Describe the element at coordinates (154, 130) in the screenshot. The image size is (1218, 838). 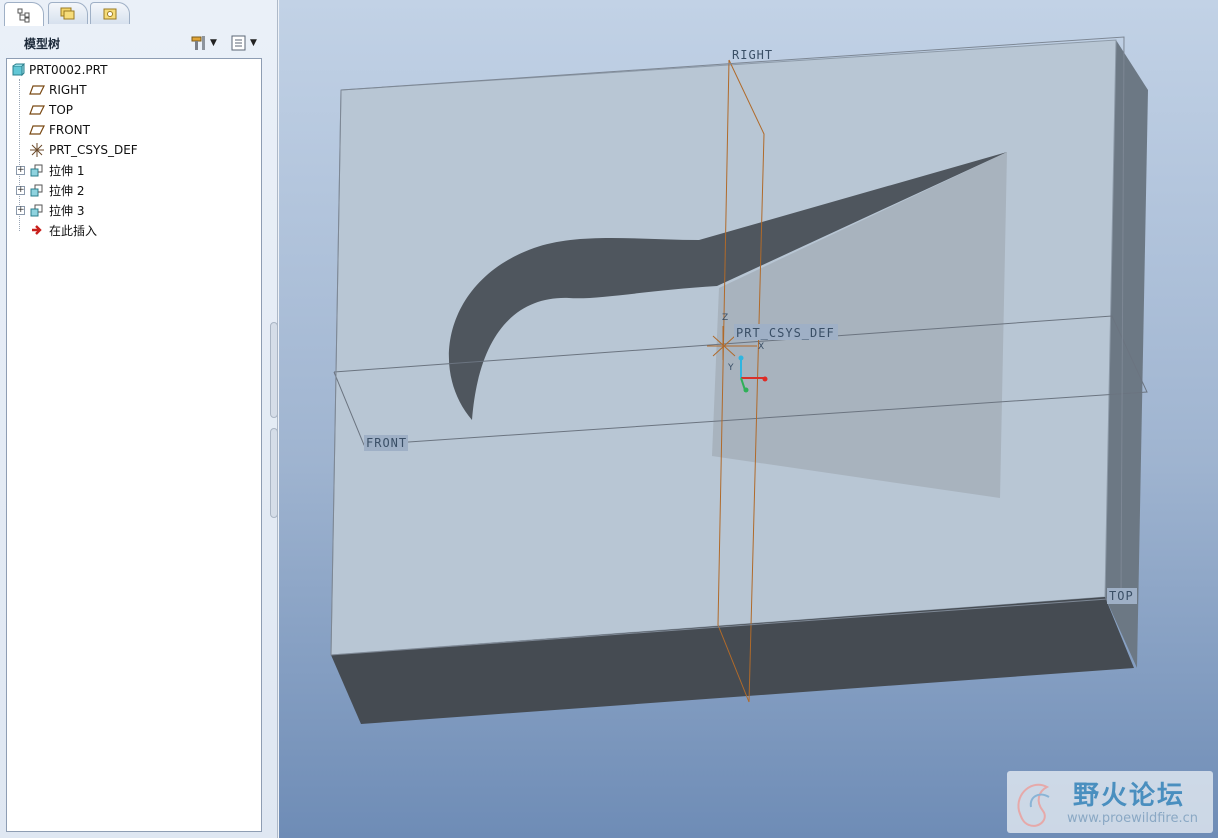
I see `tree-item-front: FRONT` at that location.